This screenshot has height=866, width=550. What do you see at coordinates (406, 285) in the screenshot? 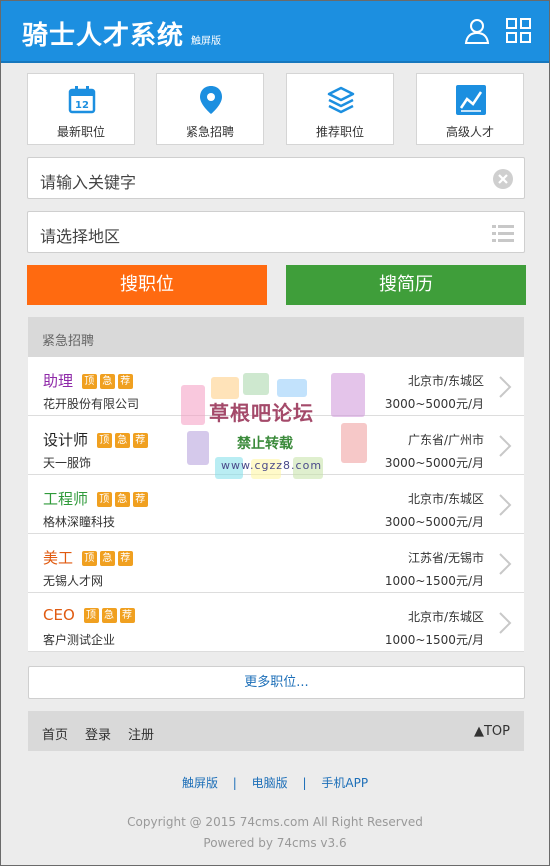
I see `search-resumes-button: 搜简历` at bounding box center [406, 285].